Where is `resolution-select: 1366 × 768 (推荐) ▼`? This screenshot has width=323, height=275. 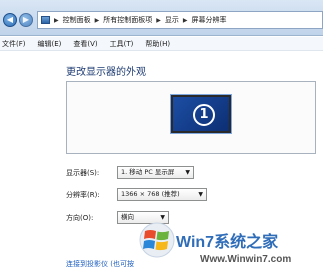
resolution-select: 1366 × 768 (推荐) ▼ is located at coordinates (162, 194).